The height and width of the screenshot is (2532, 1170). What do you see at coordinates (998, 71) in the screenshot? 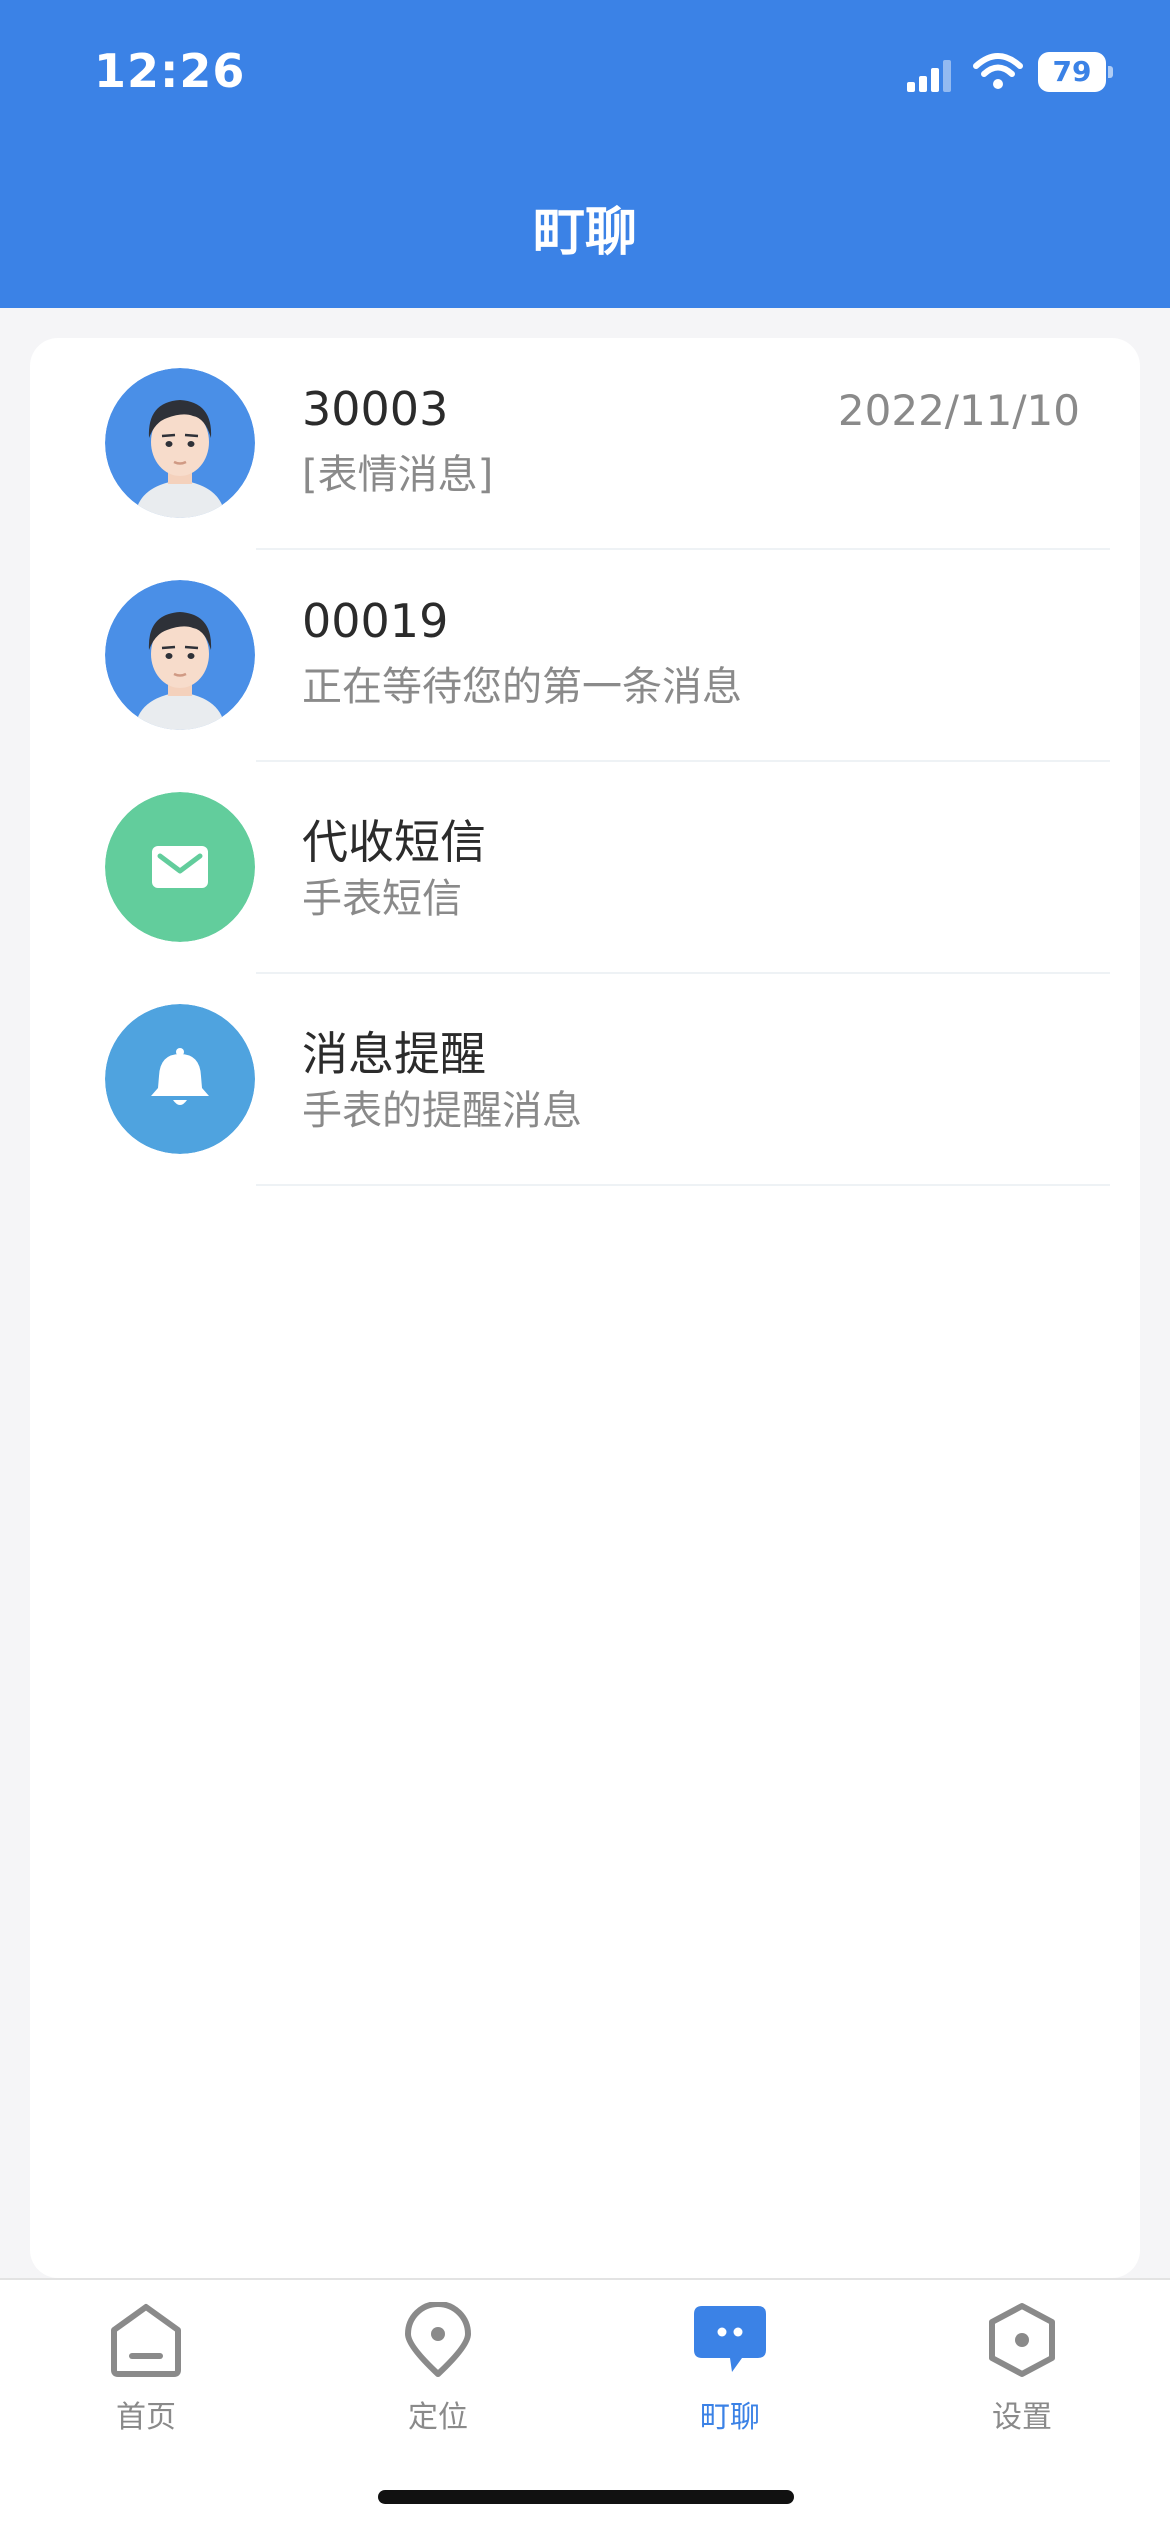
I see `wifi-icon` at bounding box center [998, 71].